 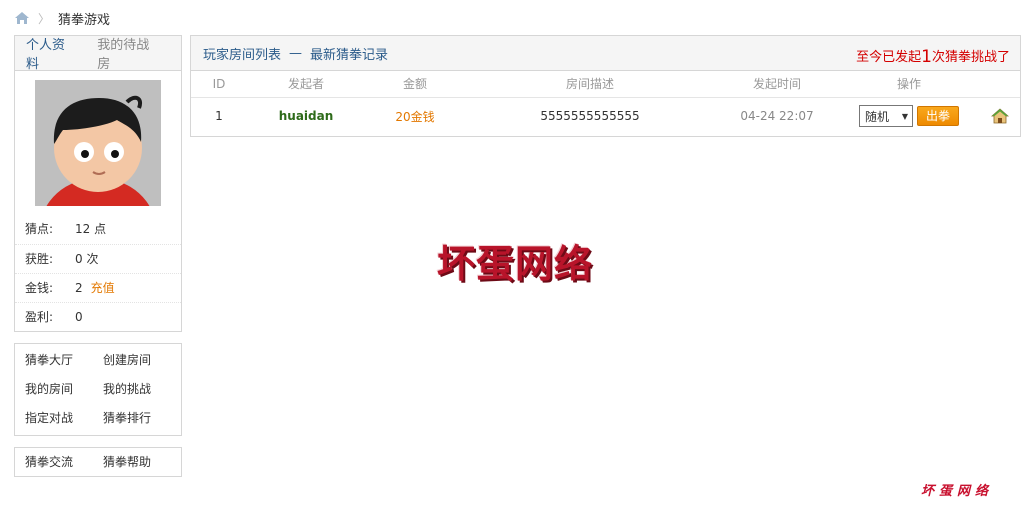 I want to click on nav-menu: 猜拳大厅 创建房间 我的房间 我的挑战 指定对战 猜拳排行, so click(x=98, y=389).